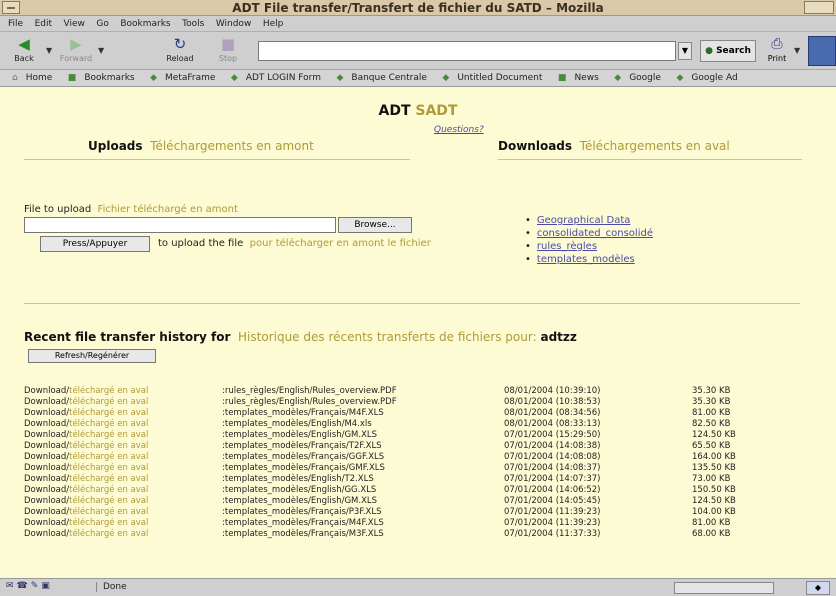 The width and height of the screenshot is (836, 596). What do you see at coordinates (309, 402) in the screenshot?
I see `file-path: :rules_règles/English/Rules_overview.PDF` at bounding box center [309, 402].